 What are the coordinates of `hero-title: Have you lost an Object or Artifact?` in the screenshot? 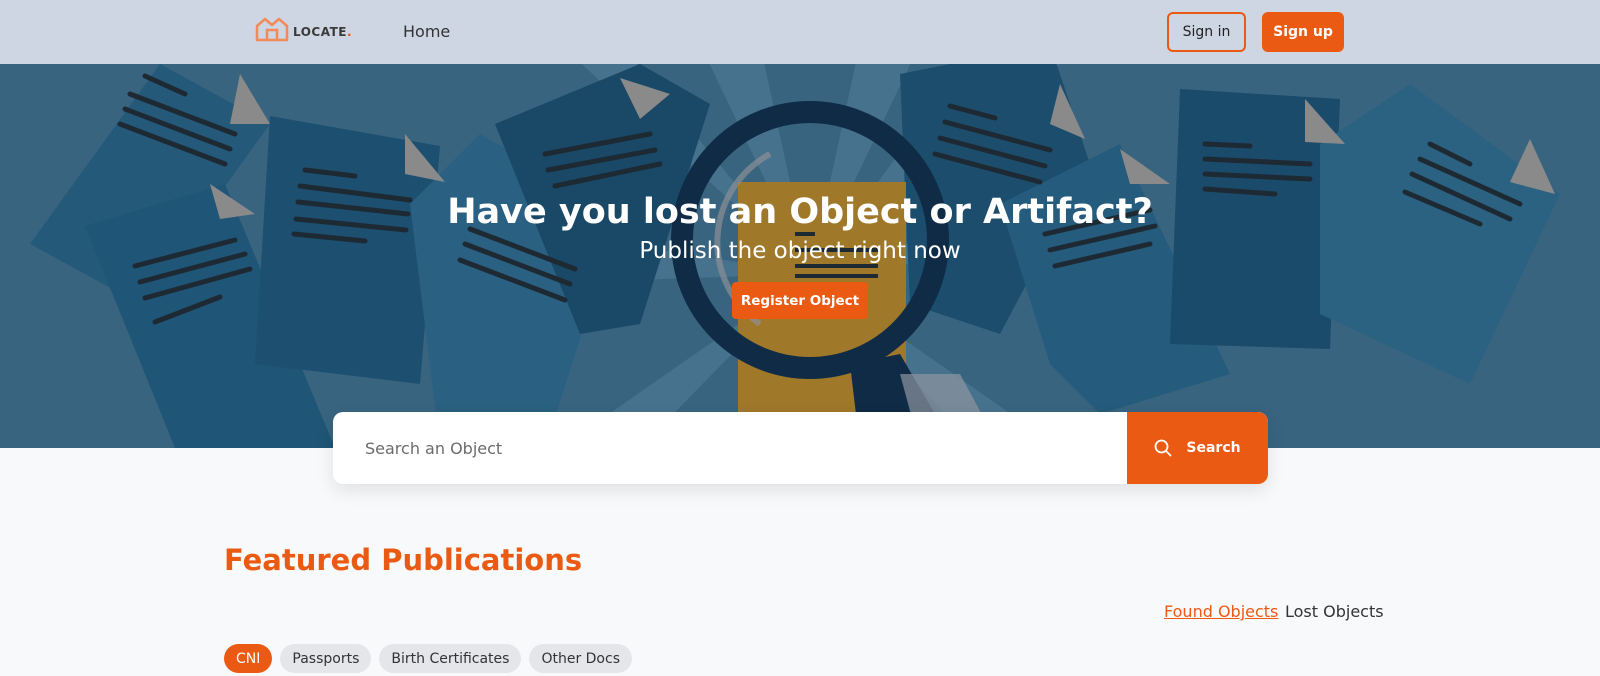 It's located at (800, 212).